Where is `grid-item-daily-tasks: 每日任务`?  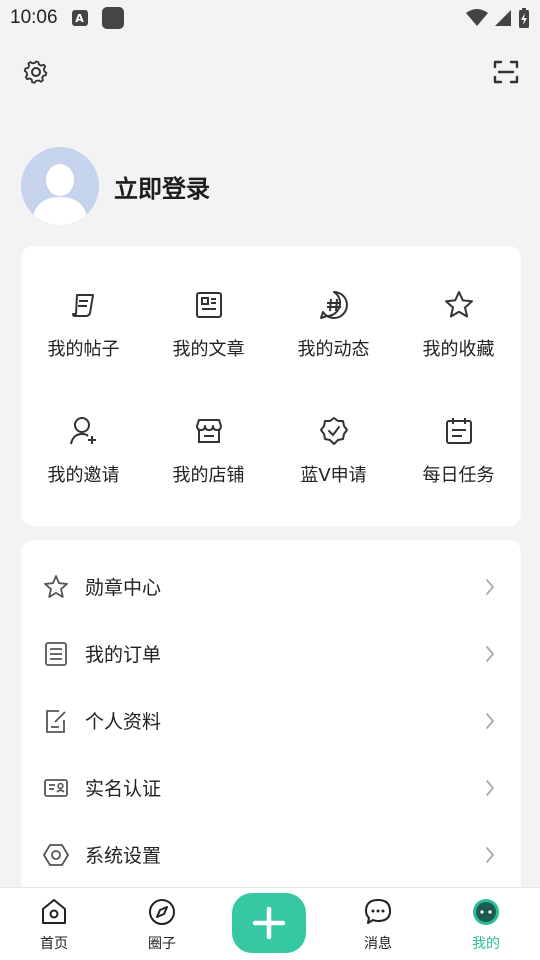 grid-item-daily-tasks: 每日任务 is located at coordinates (458, 451).